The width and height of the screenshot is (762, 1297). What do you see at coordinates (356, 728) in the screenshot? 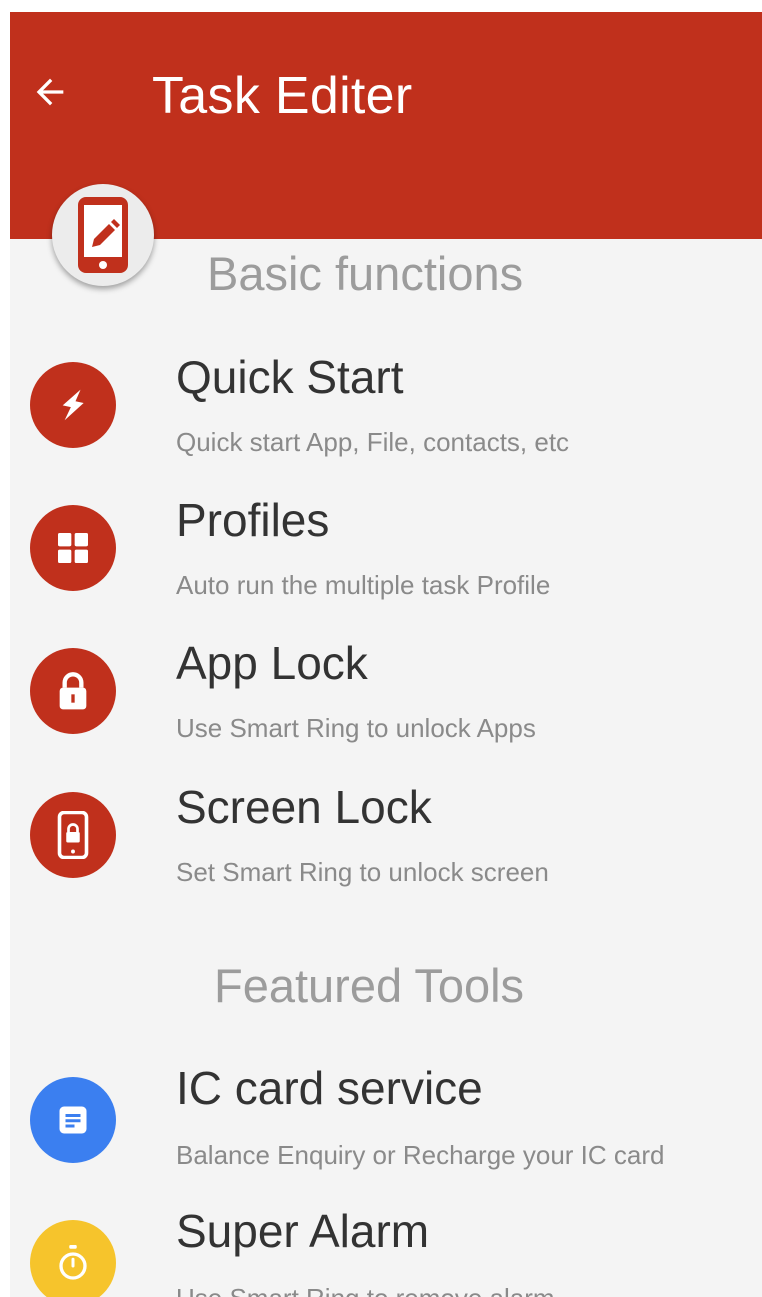
I see `item-subtitle: Use Smart Ring to unlock Apps` at bounding box center [356, 728].